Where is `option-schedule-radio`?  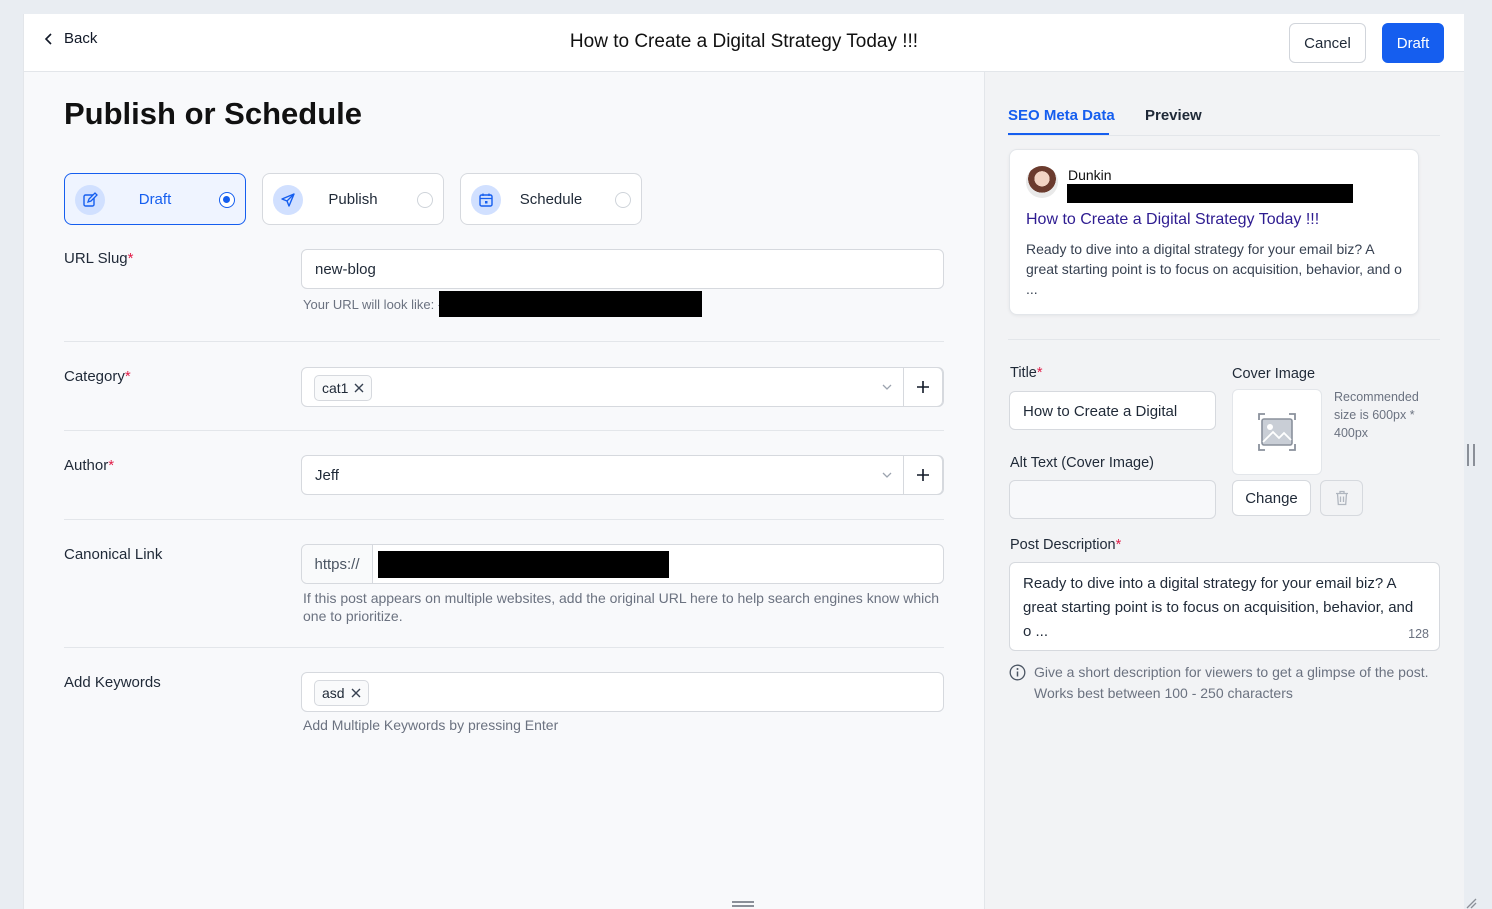
option-schedule-radio is located at coordinates (623, 200).